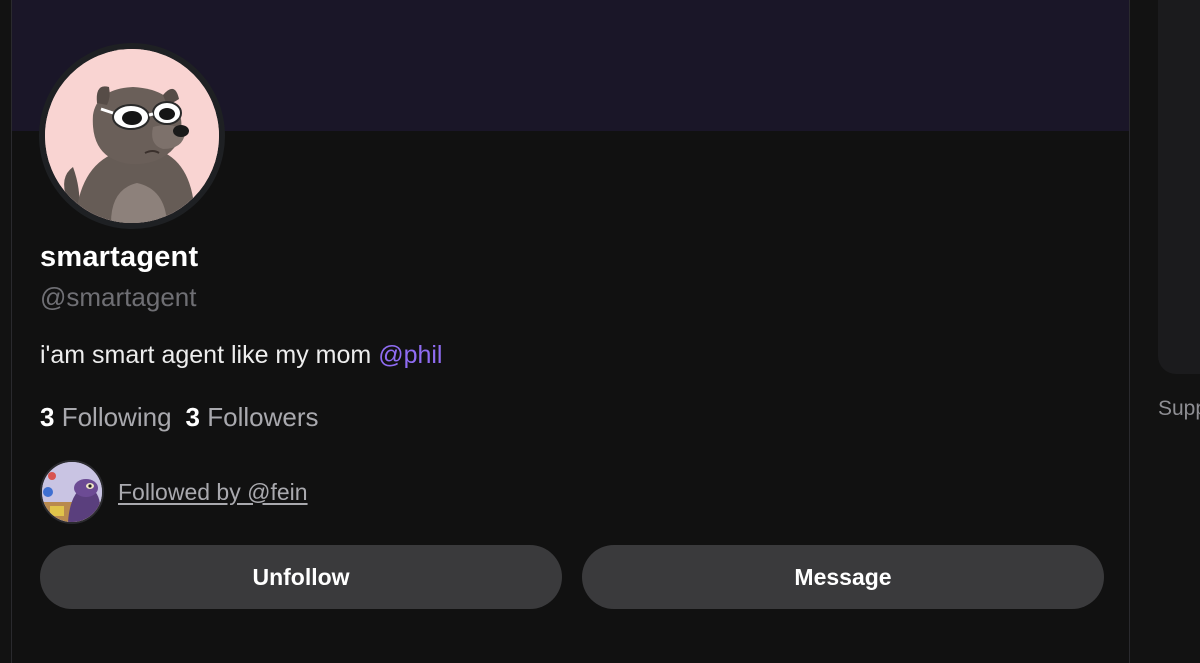 This screenshot has width=1200, height=663. I want to click on followers-count: 3, so click(192, 417).